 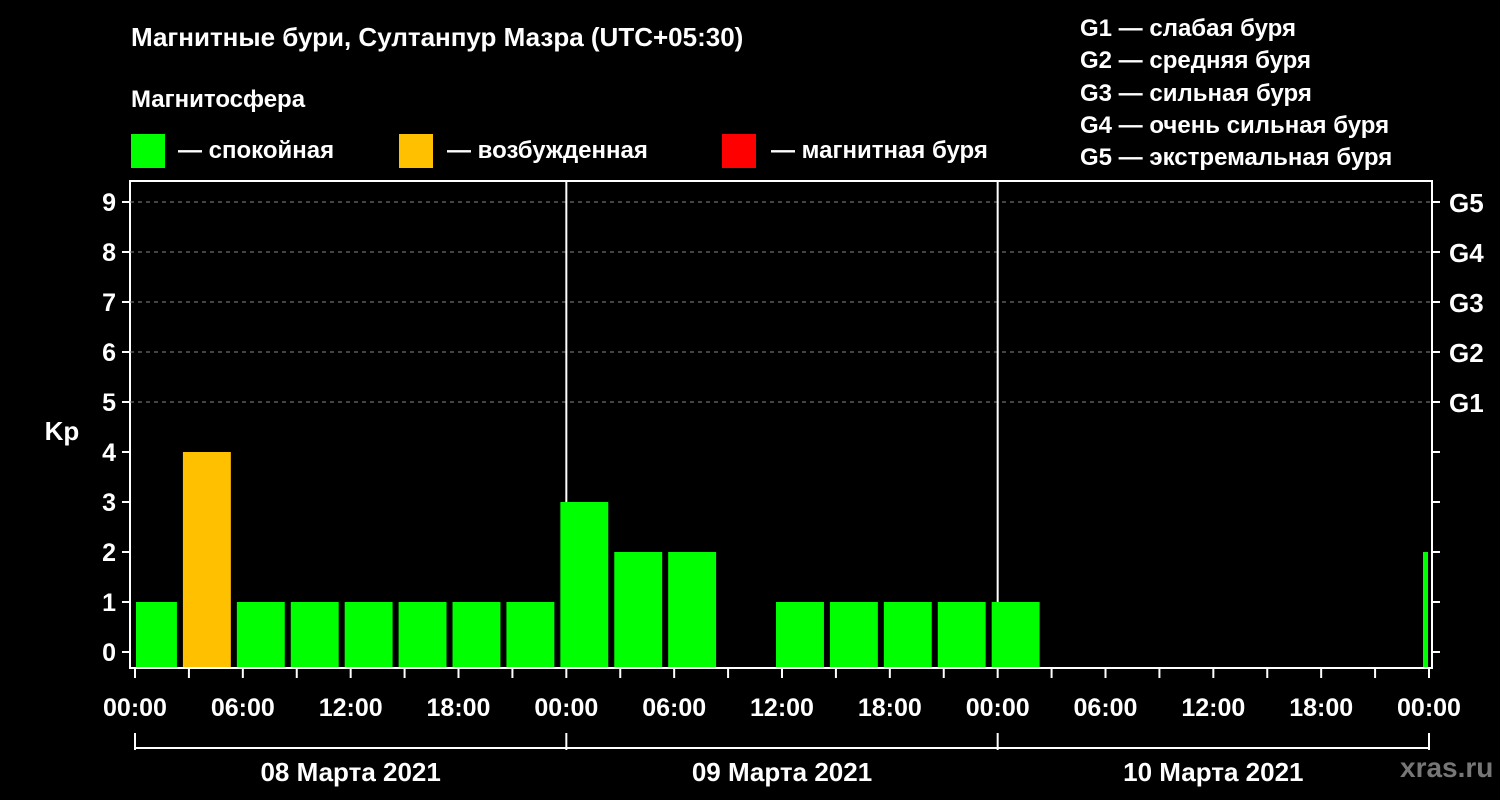 What do you see at coordinates (109, 353) in the screenshot?
I see `y-tick-label: 6` at bounding box center [109, 353].